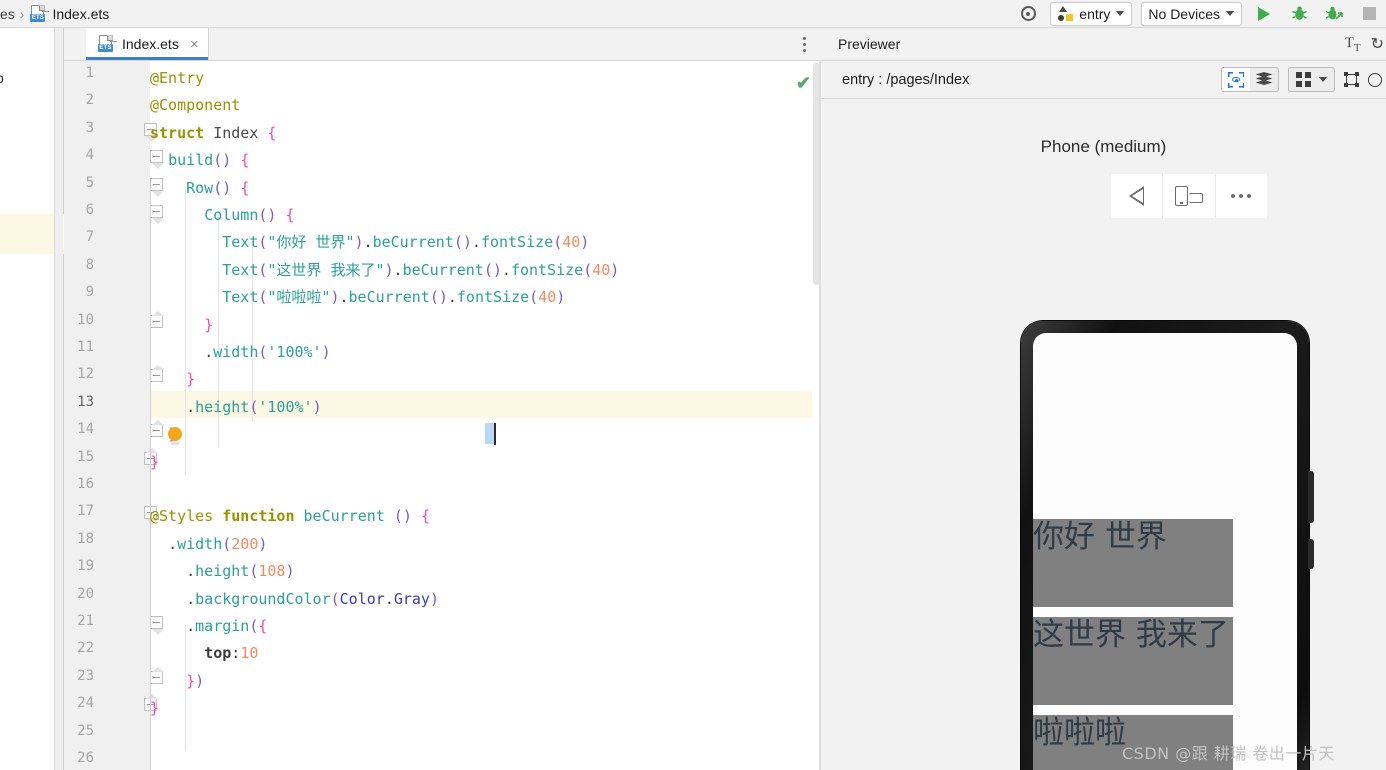 The height and width of the screenshot is (770, 1386). Describe the element at coordinates (1241, 196) in the screenshot. I see `device-more-button` at that location.